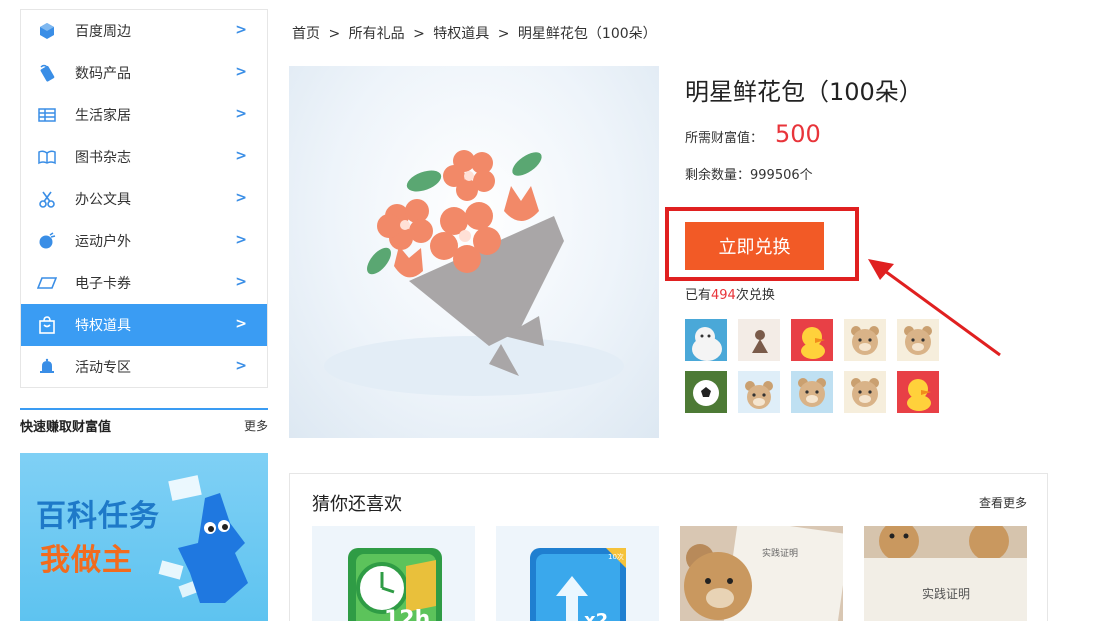  What do you see at coordinates (144, 367) in the screenshot?
I see `sidebar-item-events: 活动专区 >` at bounding box center [144, 367].